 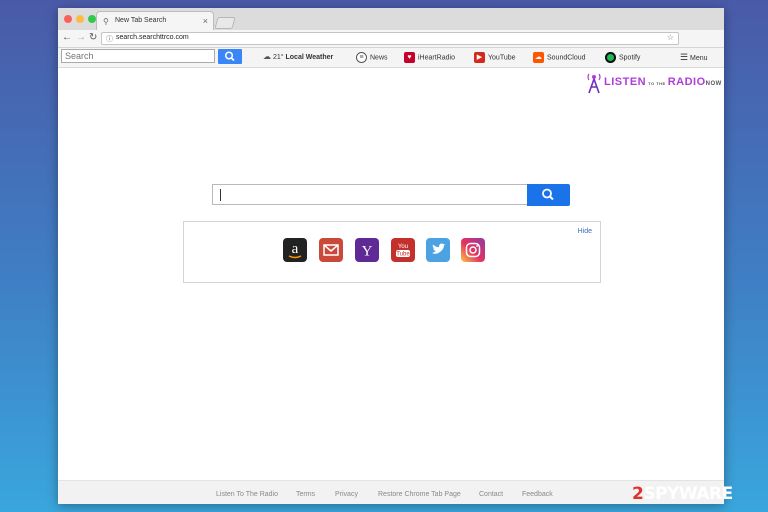 What do you see at coordinates (106, 21) in the screenshot?
I see `search-icon: ⚲` at bounding box center [106, 21].